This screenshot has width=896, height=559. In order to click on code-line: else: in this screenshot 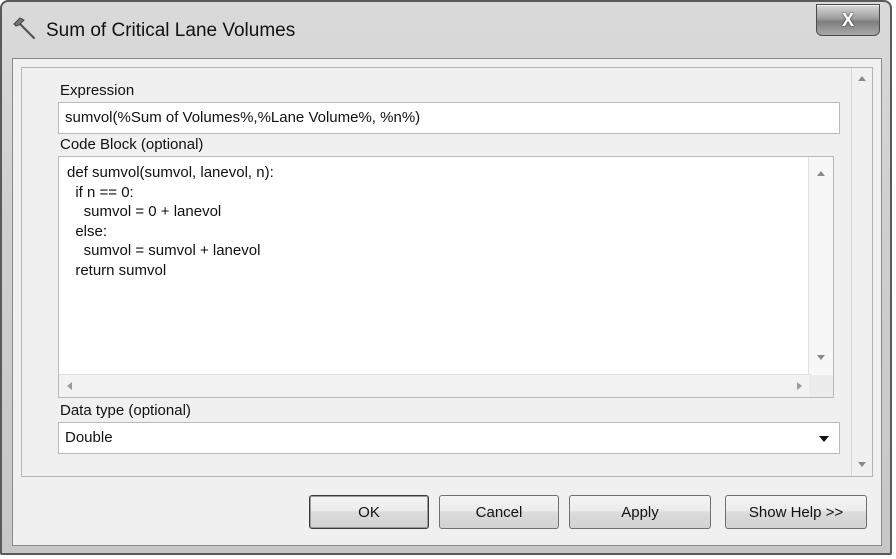, I will do `click(87, 231)`.